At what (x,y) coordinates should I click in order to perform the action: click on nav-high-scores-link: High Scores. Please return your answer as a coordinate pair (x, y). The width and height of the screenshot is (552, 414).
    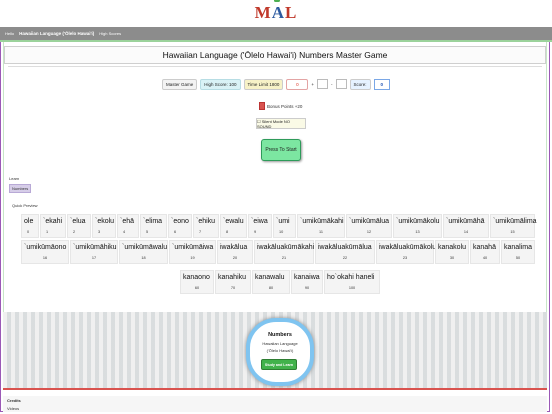
    Looking at the image, I should click on (110, 33).